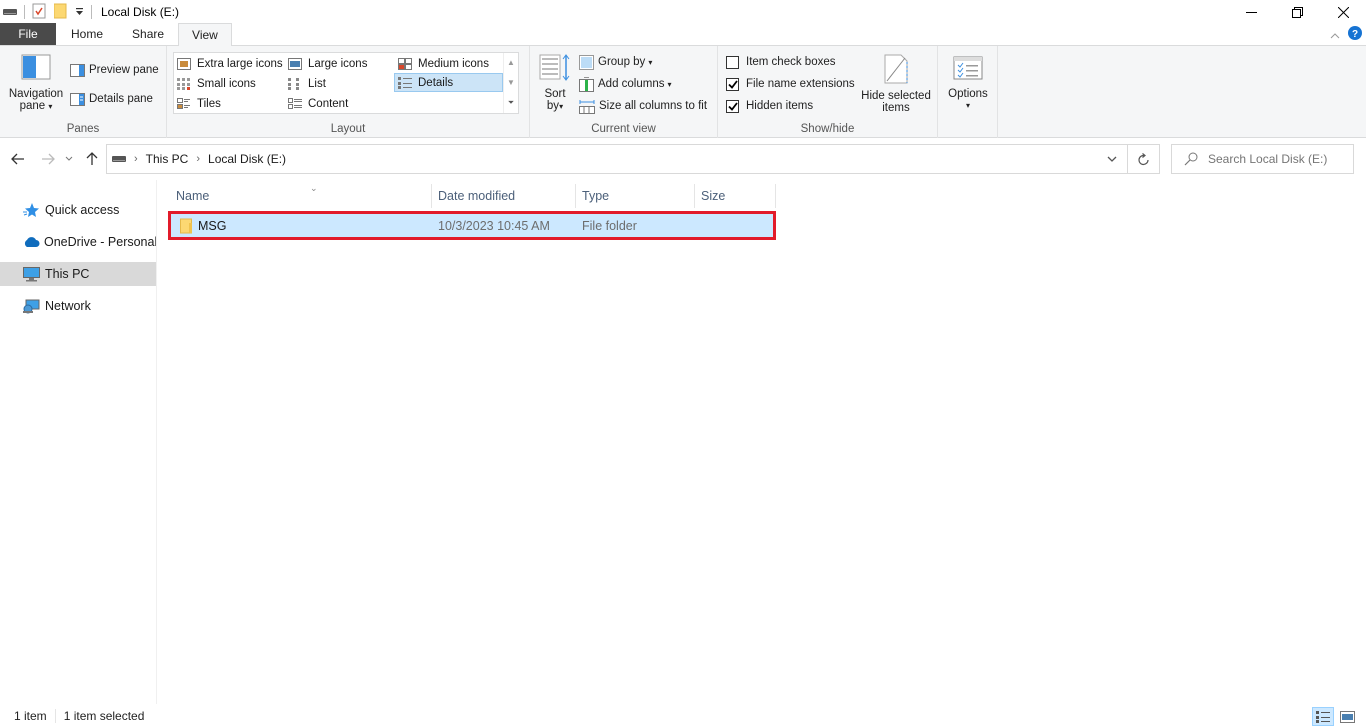 The height and width of the screenshot is (728, 1366). Describe the element at coordinates (78, 274) in the screenshot. I see `nav-item-this-pc: This PC` at that location.